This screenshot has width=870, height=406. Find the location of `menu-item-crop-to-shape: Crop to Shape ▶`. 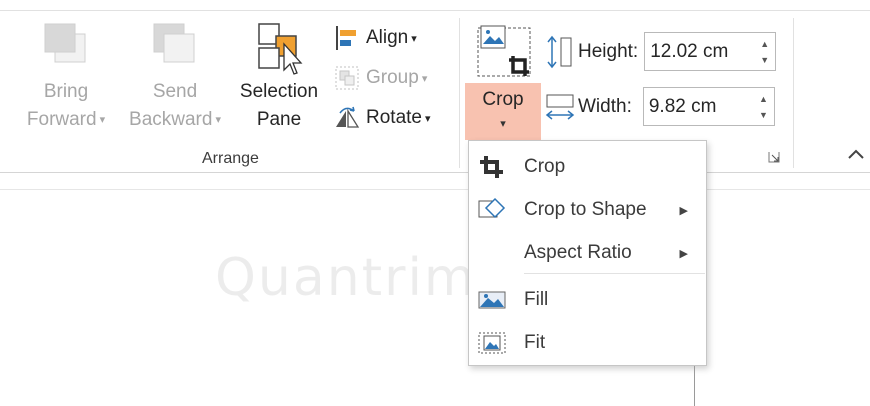

menu-item-crop-to-shape: Crop to Shape ▶ is located at coordinates (587, 210).